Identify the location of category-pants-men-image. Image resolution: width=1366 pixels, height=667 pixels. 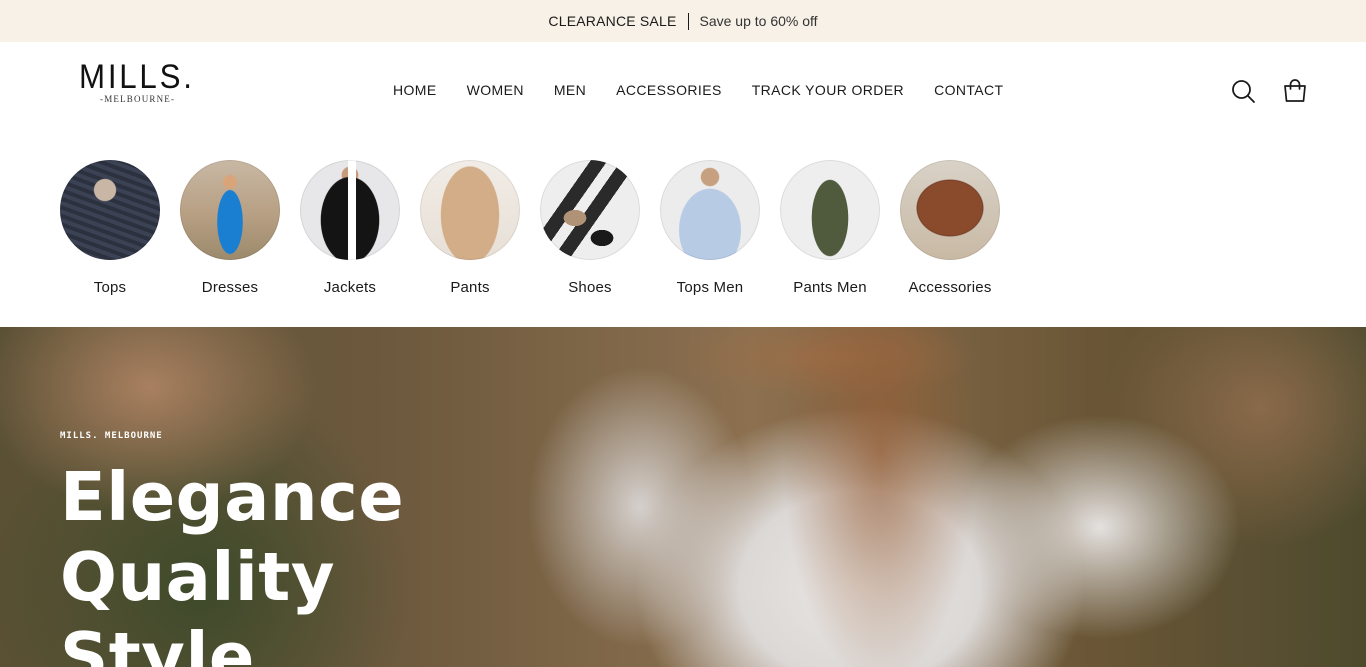
(830, 210).